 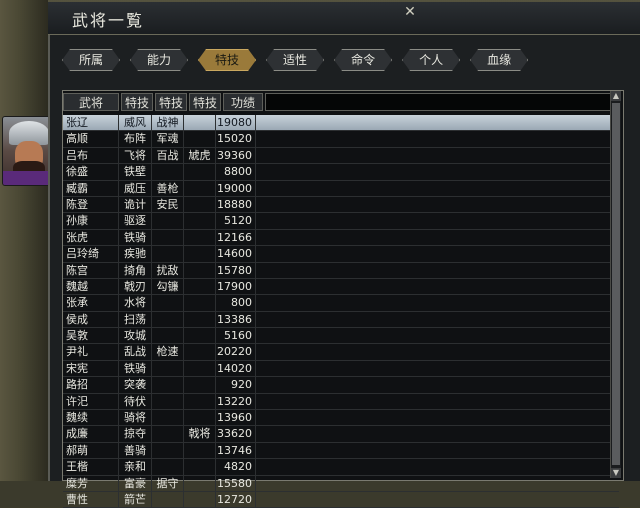 What do you see at coordinates (135, 450) in the screenshot?
I see `skill-1: 善骑` at bounding box center [135, 450].